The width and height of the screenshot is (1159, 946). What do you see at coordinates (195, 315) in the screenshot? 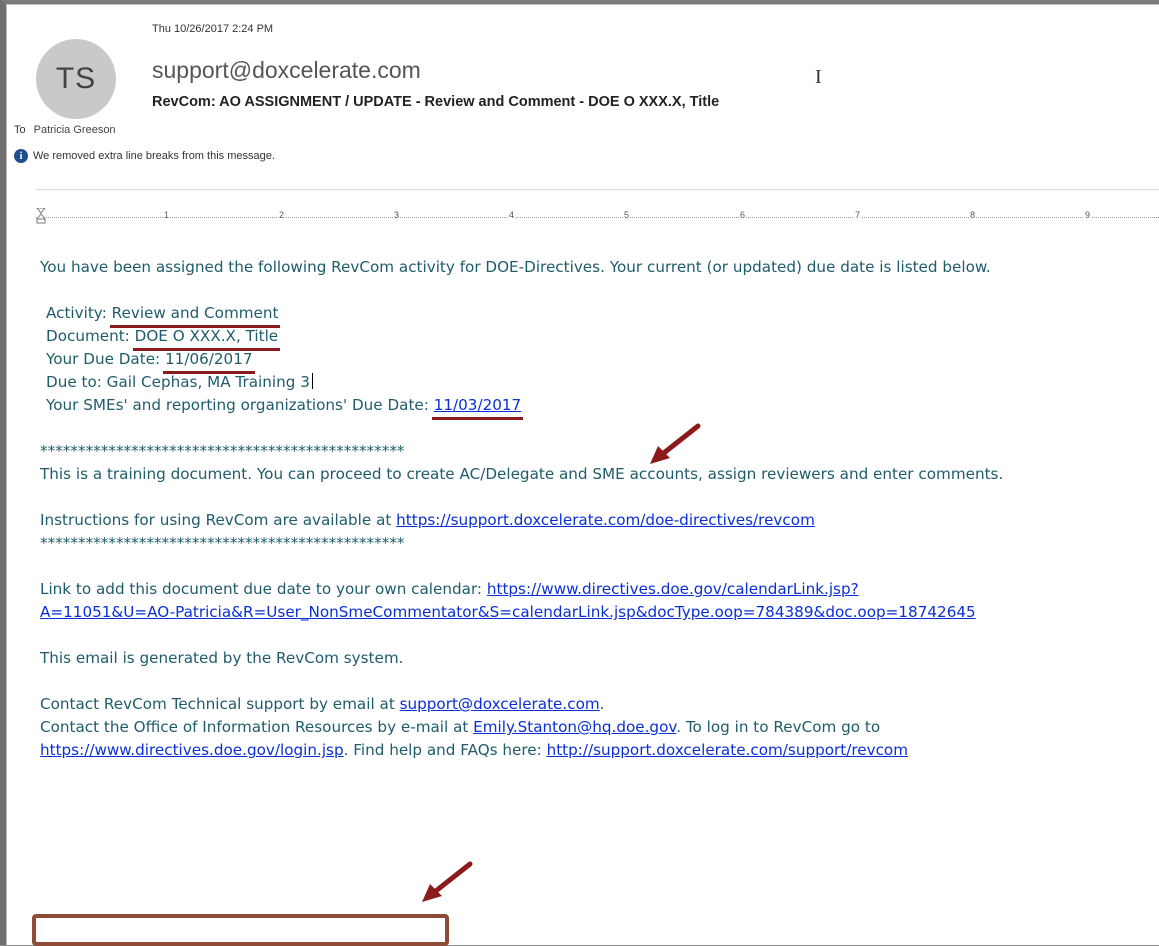
I see `activity-value: Review and Comment` at bounding box center [195, 315].